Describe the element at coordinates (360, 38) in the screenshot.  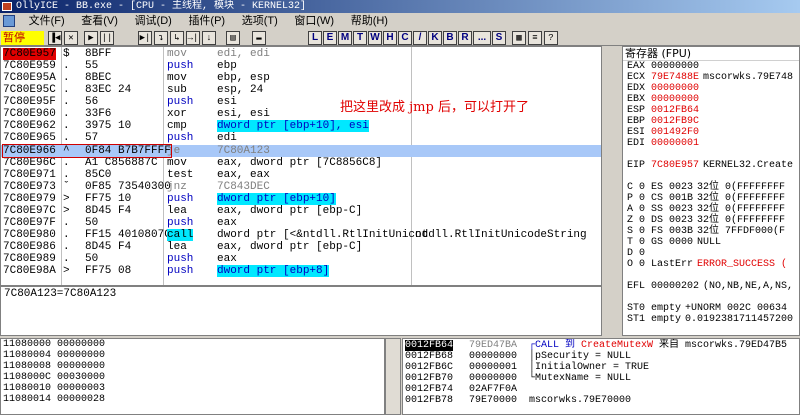
I see `threads-button: T` at that location.